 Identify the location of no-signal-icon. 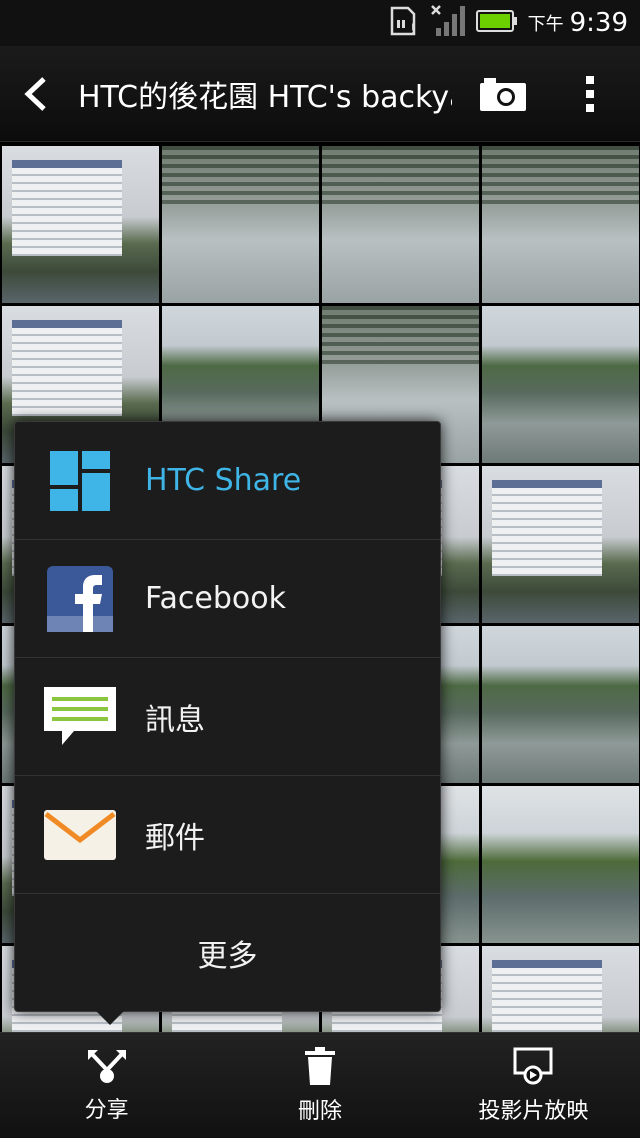
(448, 23).